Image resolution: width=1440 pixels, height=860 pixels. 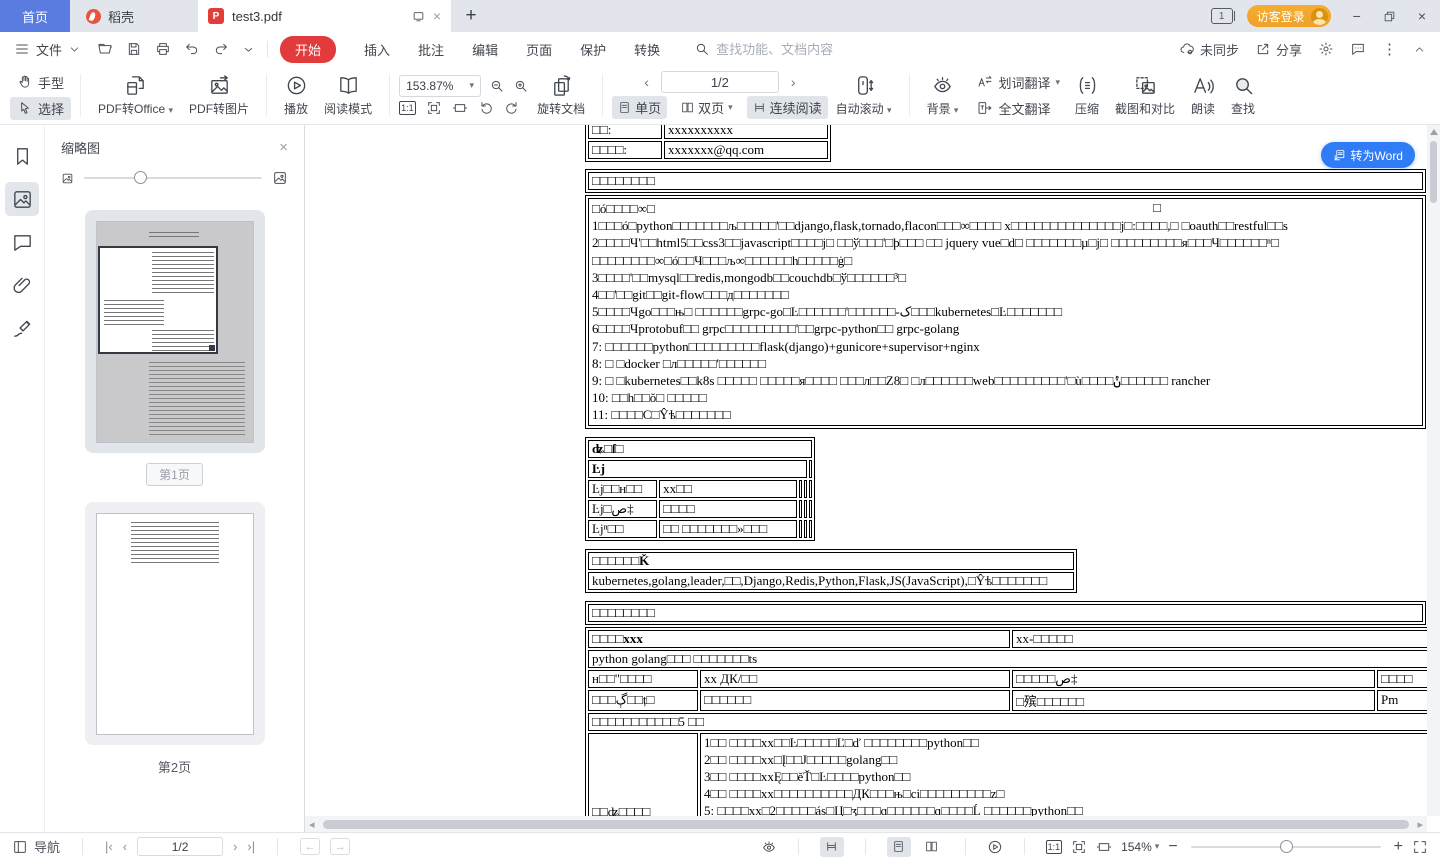 I want to click on reading-mode-button: 阅读模式, so click(x=348, y=95).